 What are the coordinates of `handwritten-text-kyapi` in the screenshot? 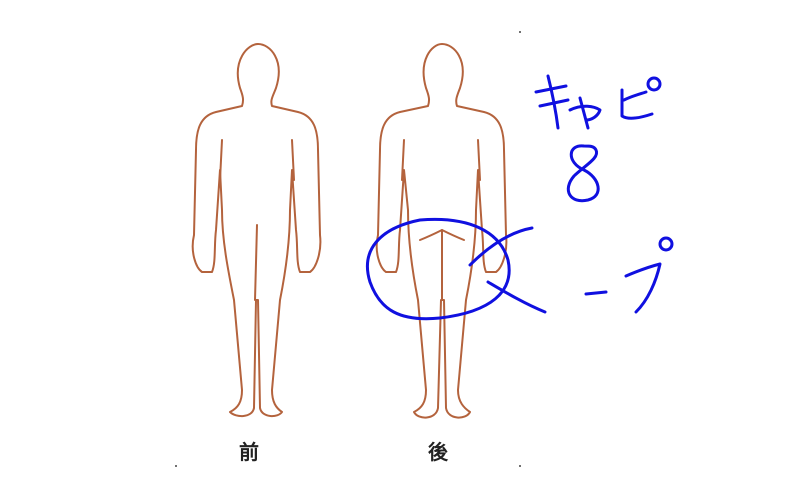 It's located at (598, 102).